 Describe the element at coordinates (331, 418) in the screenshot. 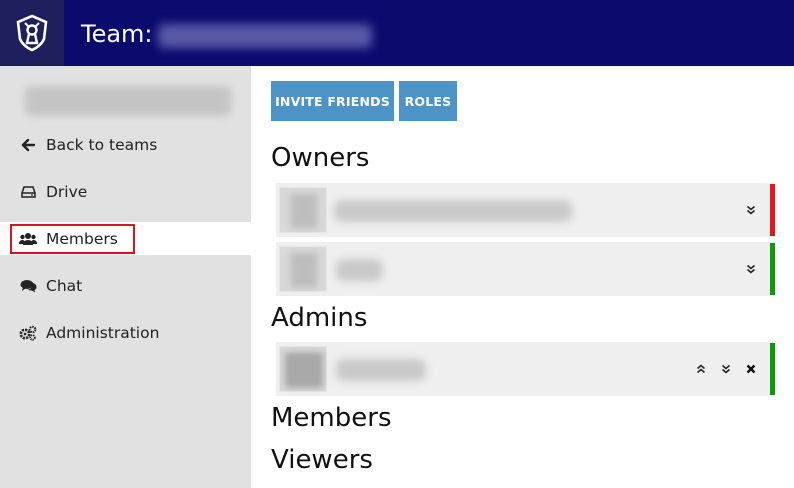

I see `members-heading: Members` at that location.